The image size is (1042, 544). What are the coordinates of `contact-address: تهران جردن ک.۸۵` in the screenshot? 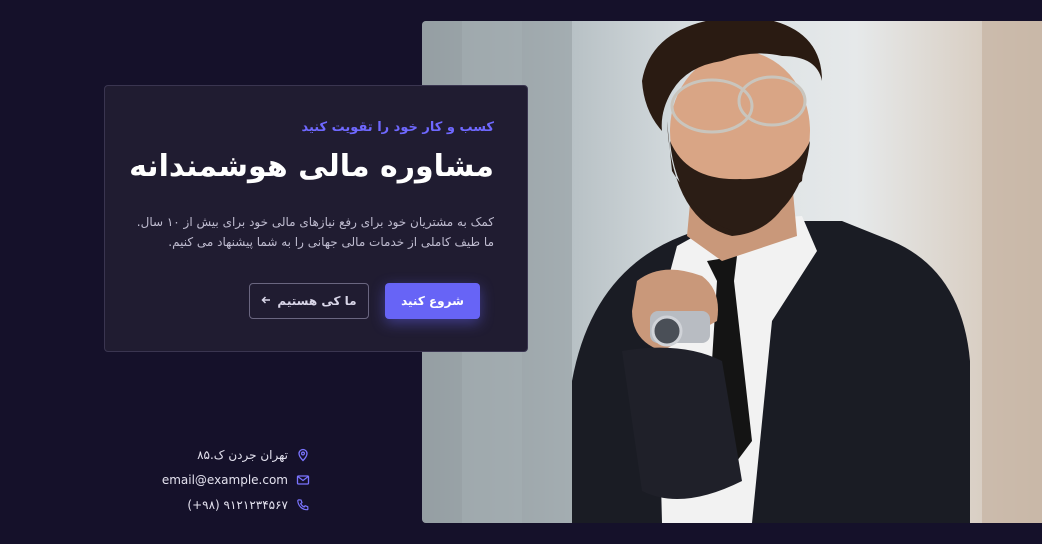 It's located at (230, 455).